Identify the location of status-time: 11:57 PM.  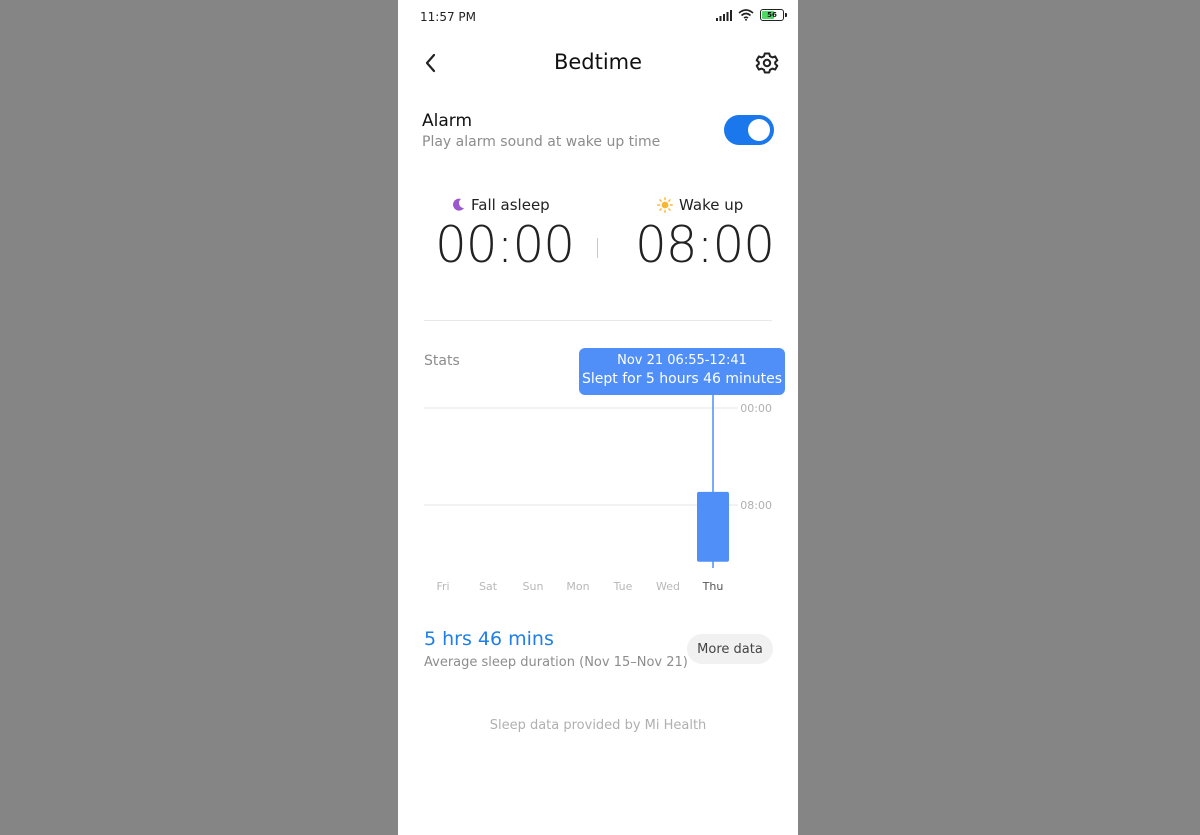
(448, 17).